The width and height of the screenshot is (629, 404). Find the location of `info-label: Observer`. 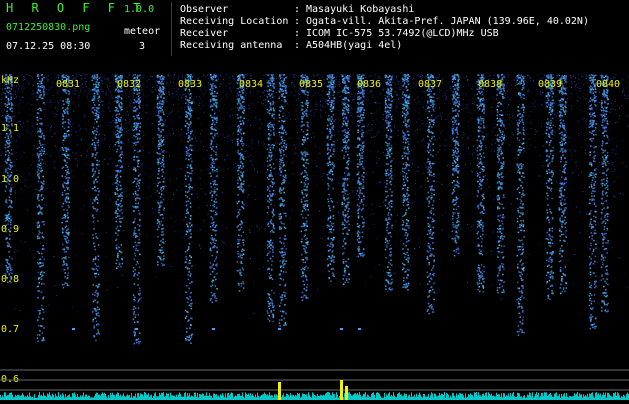

info-label: Observer is located at coordinates (204, 10).